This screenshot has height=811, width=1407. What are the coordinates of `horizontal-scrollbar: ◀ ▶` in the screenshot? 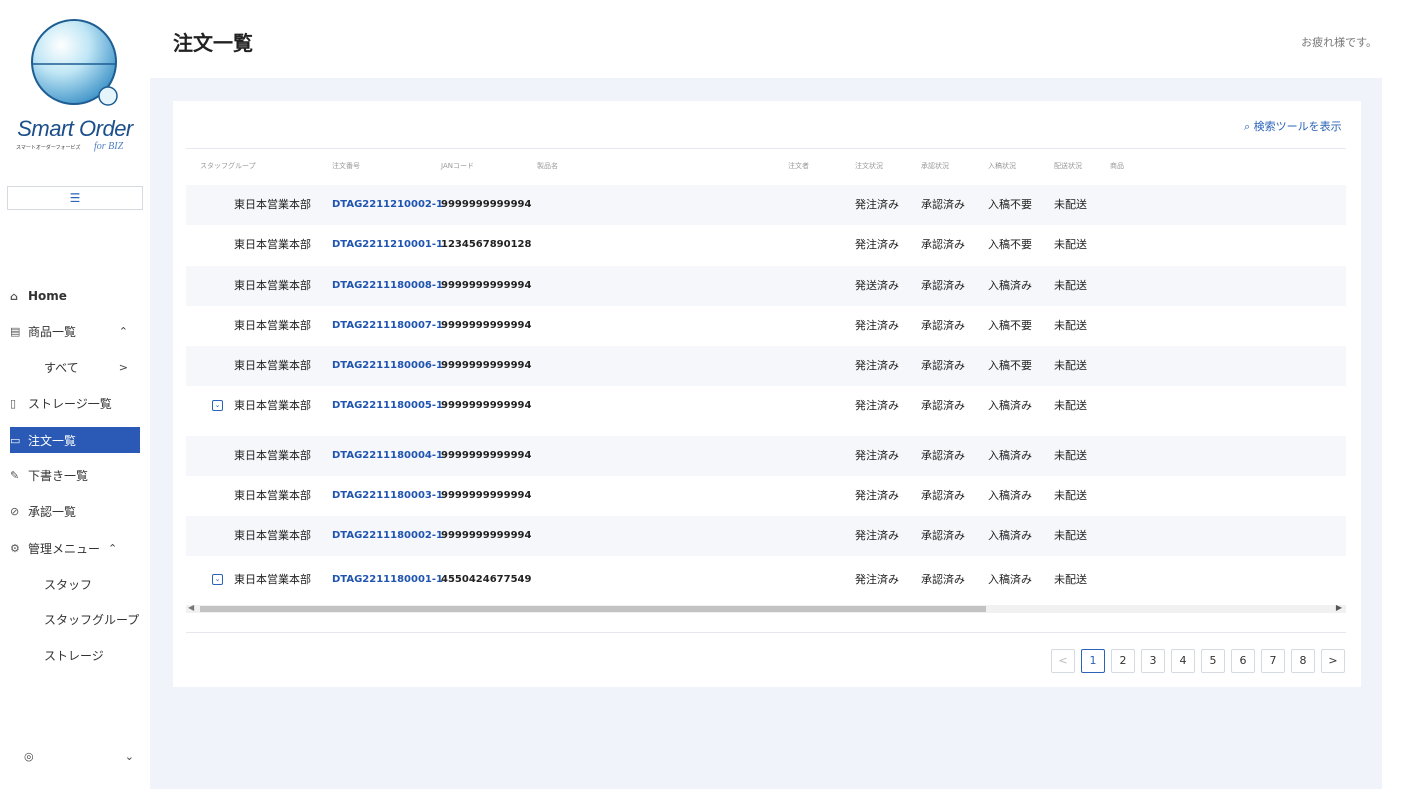 It's located at (766, 608).